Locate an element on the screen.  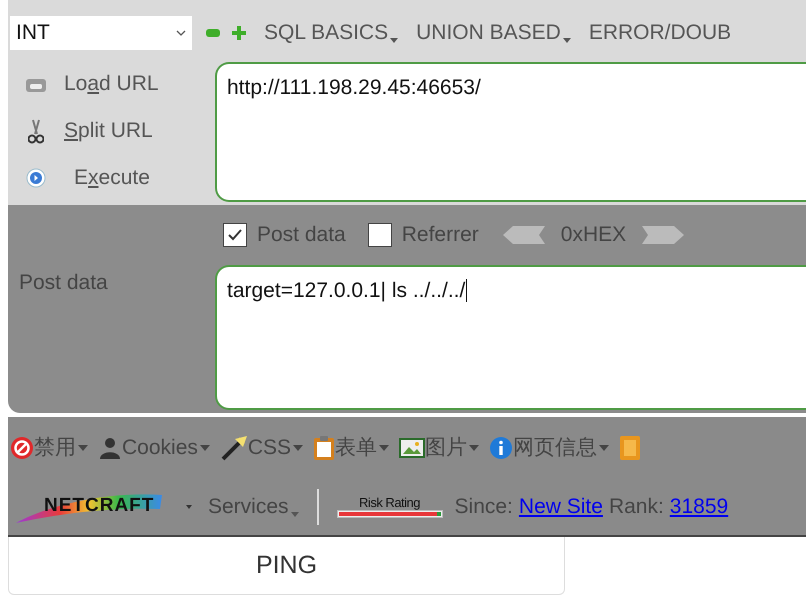
action-button: Load URL is located at coordinates (111, 84).